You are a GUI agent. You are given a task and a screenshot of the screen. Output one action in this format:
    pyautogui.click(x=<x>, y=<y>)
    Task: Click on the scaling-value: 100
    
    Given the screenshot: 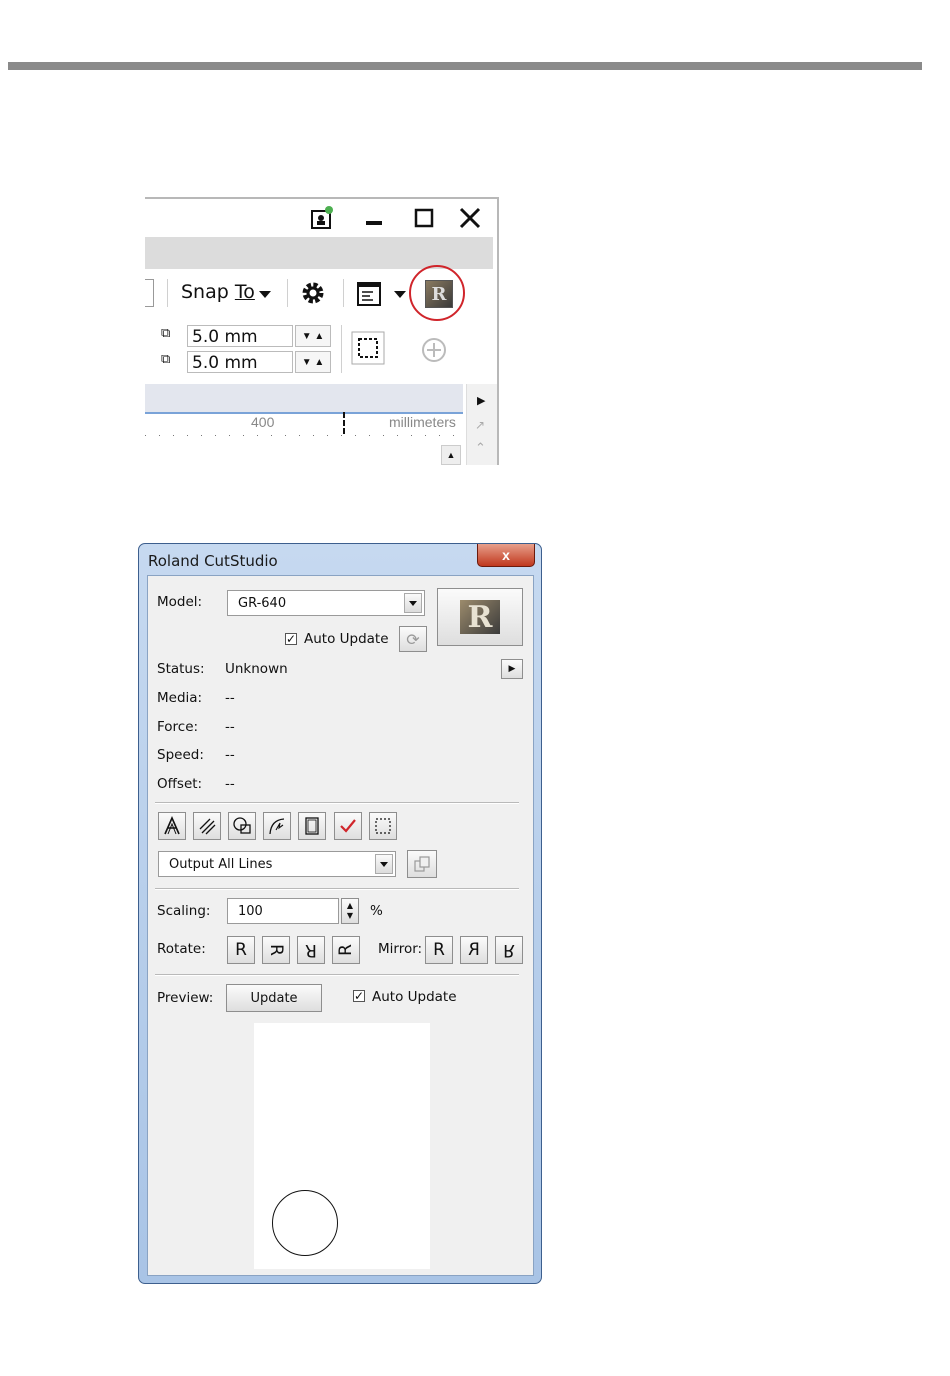 What is the action you would take?
    pyautogui.click(x=250, y=911)
    